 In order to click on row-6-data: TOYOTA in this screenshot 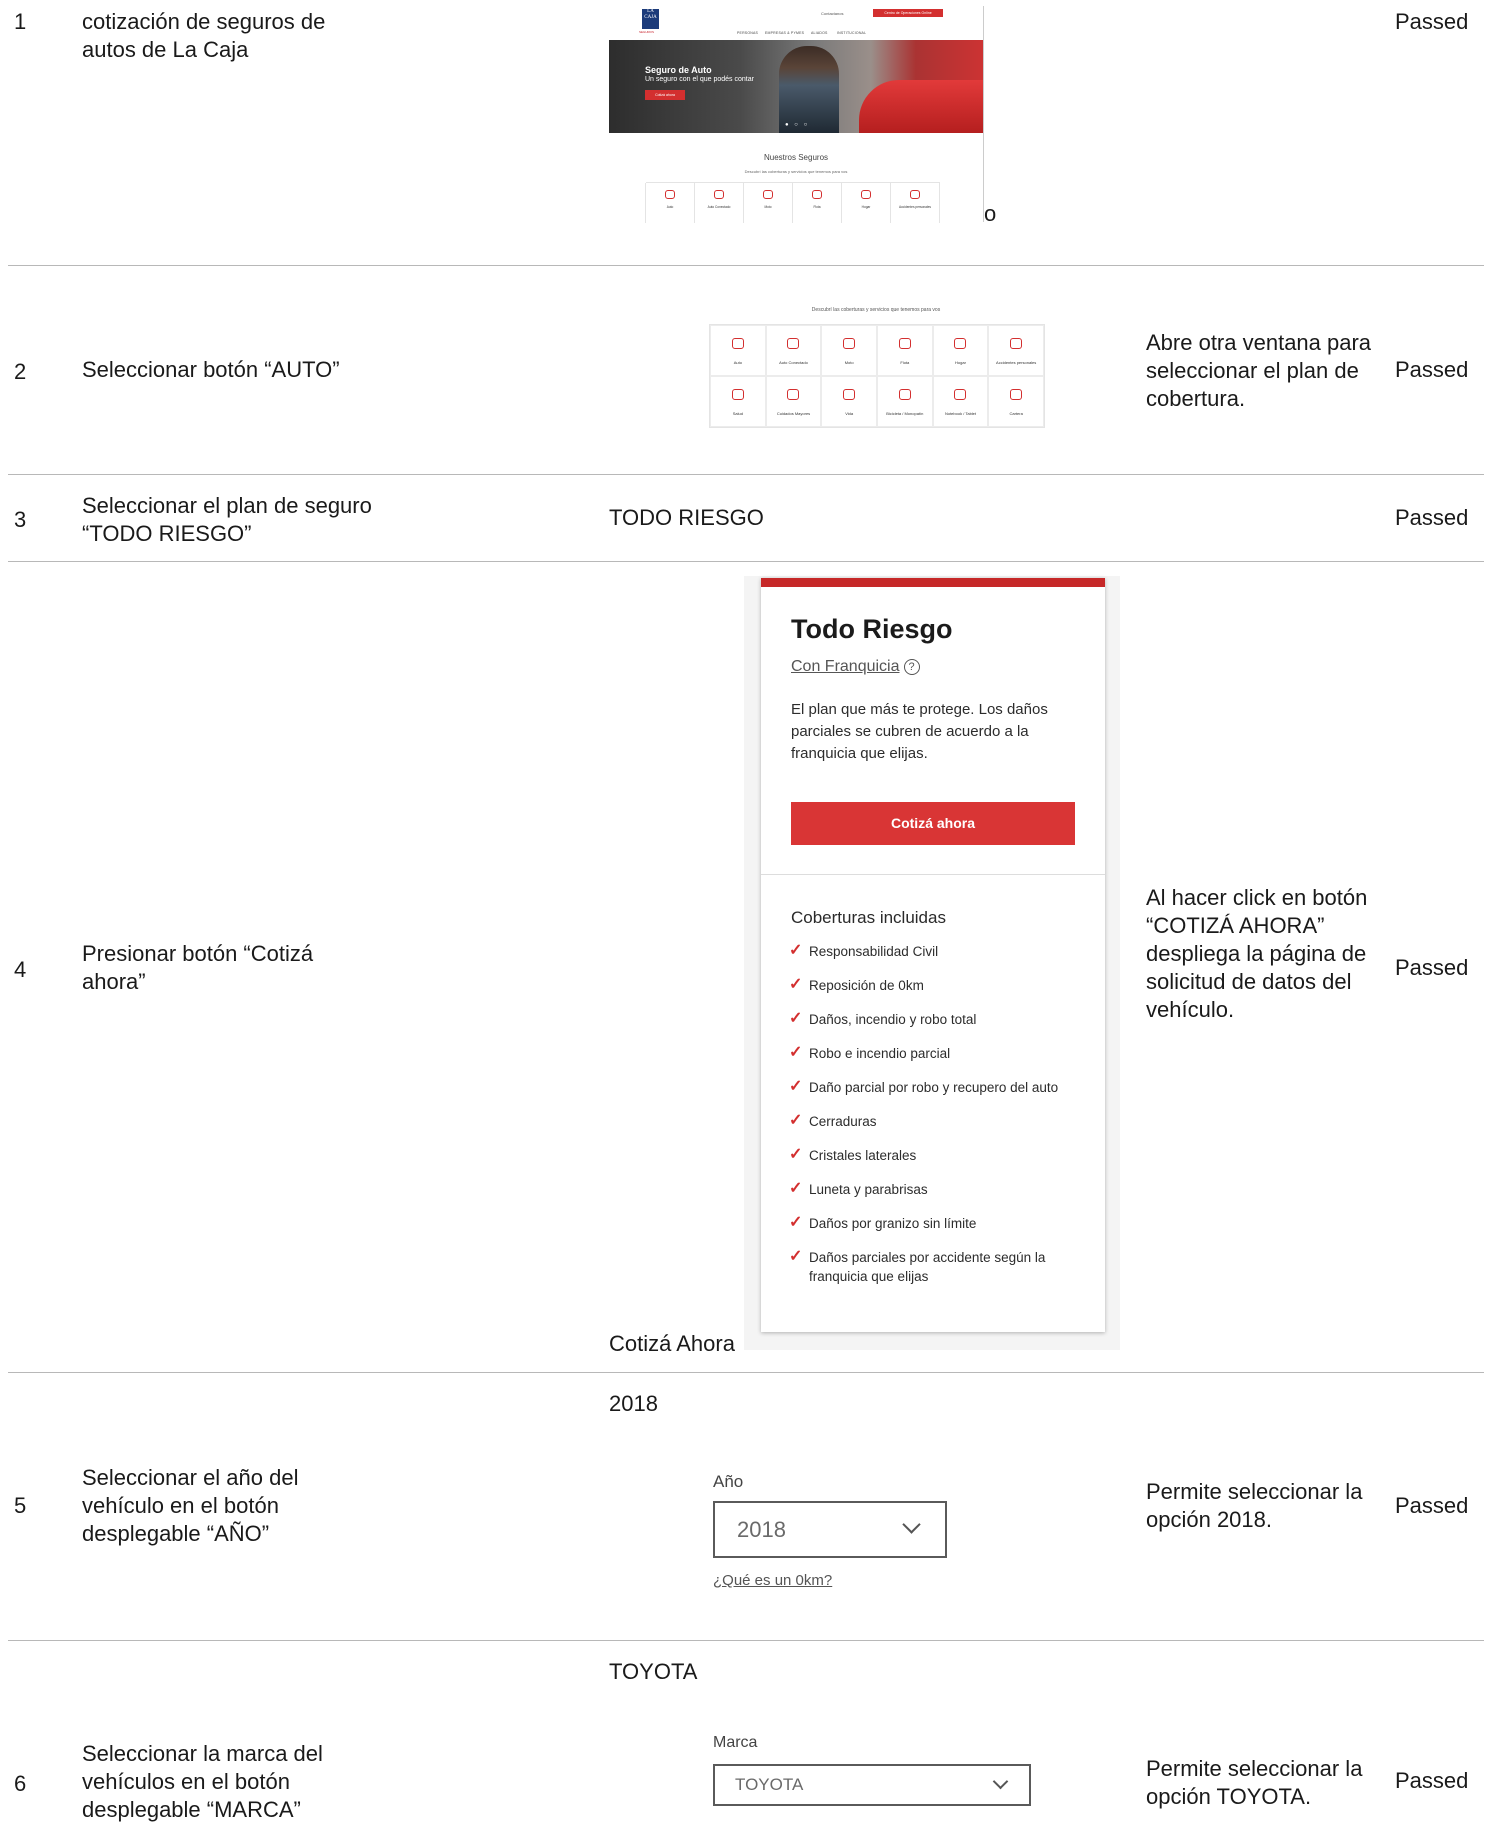, I will do `click(653, 1671)`.